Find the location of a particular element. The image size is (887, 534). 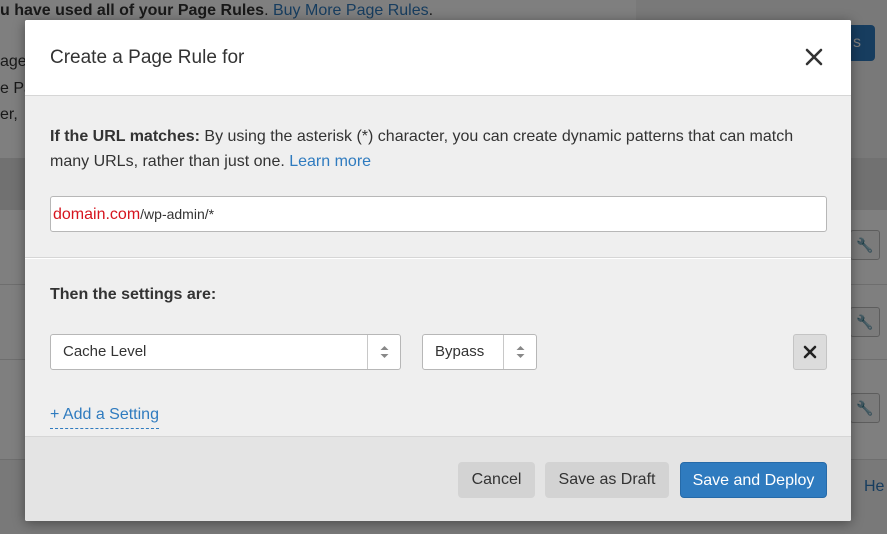

url-domain-text: domain.com is located at coordinates (97, 214).